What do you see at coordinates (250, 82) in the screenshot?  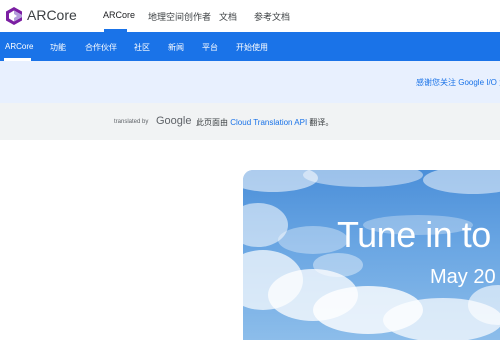 I see `announcement-banner: 感谢您关注 Google I/O 大` at bounding box center [250, 82].